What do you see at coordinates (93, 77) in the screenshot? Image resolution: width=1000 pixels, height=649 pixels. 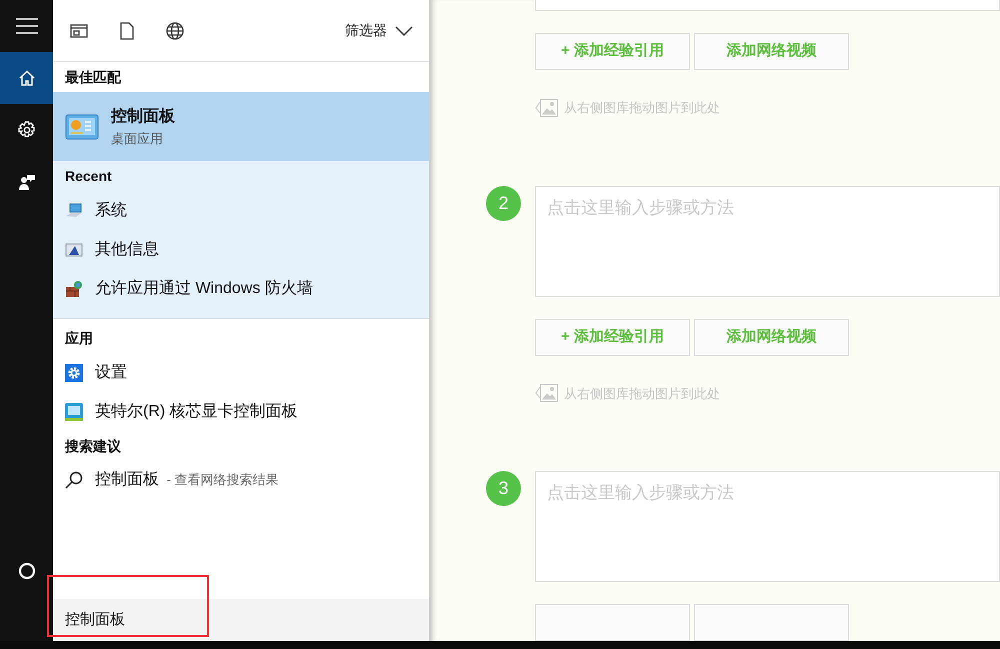 I see `section-heading: 最佳匹配` at bounding box center [93, 77].